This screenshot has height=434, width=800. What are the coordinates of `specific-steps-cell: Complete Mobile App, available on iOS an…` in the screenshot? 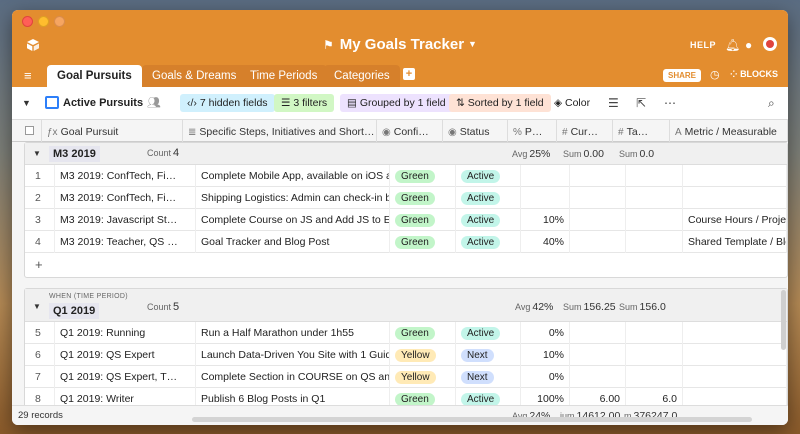 It's located at (293, 176).